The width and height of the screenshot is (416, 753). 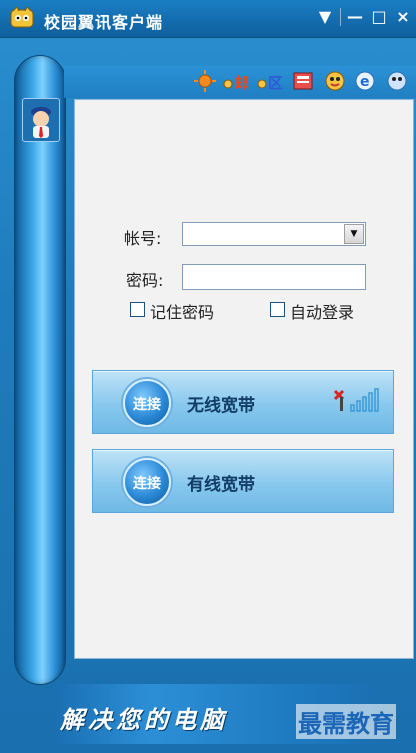 I want to click on user-avatar, so click(x=41, y=120).